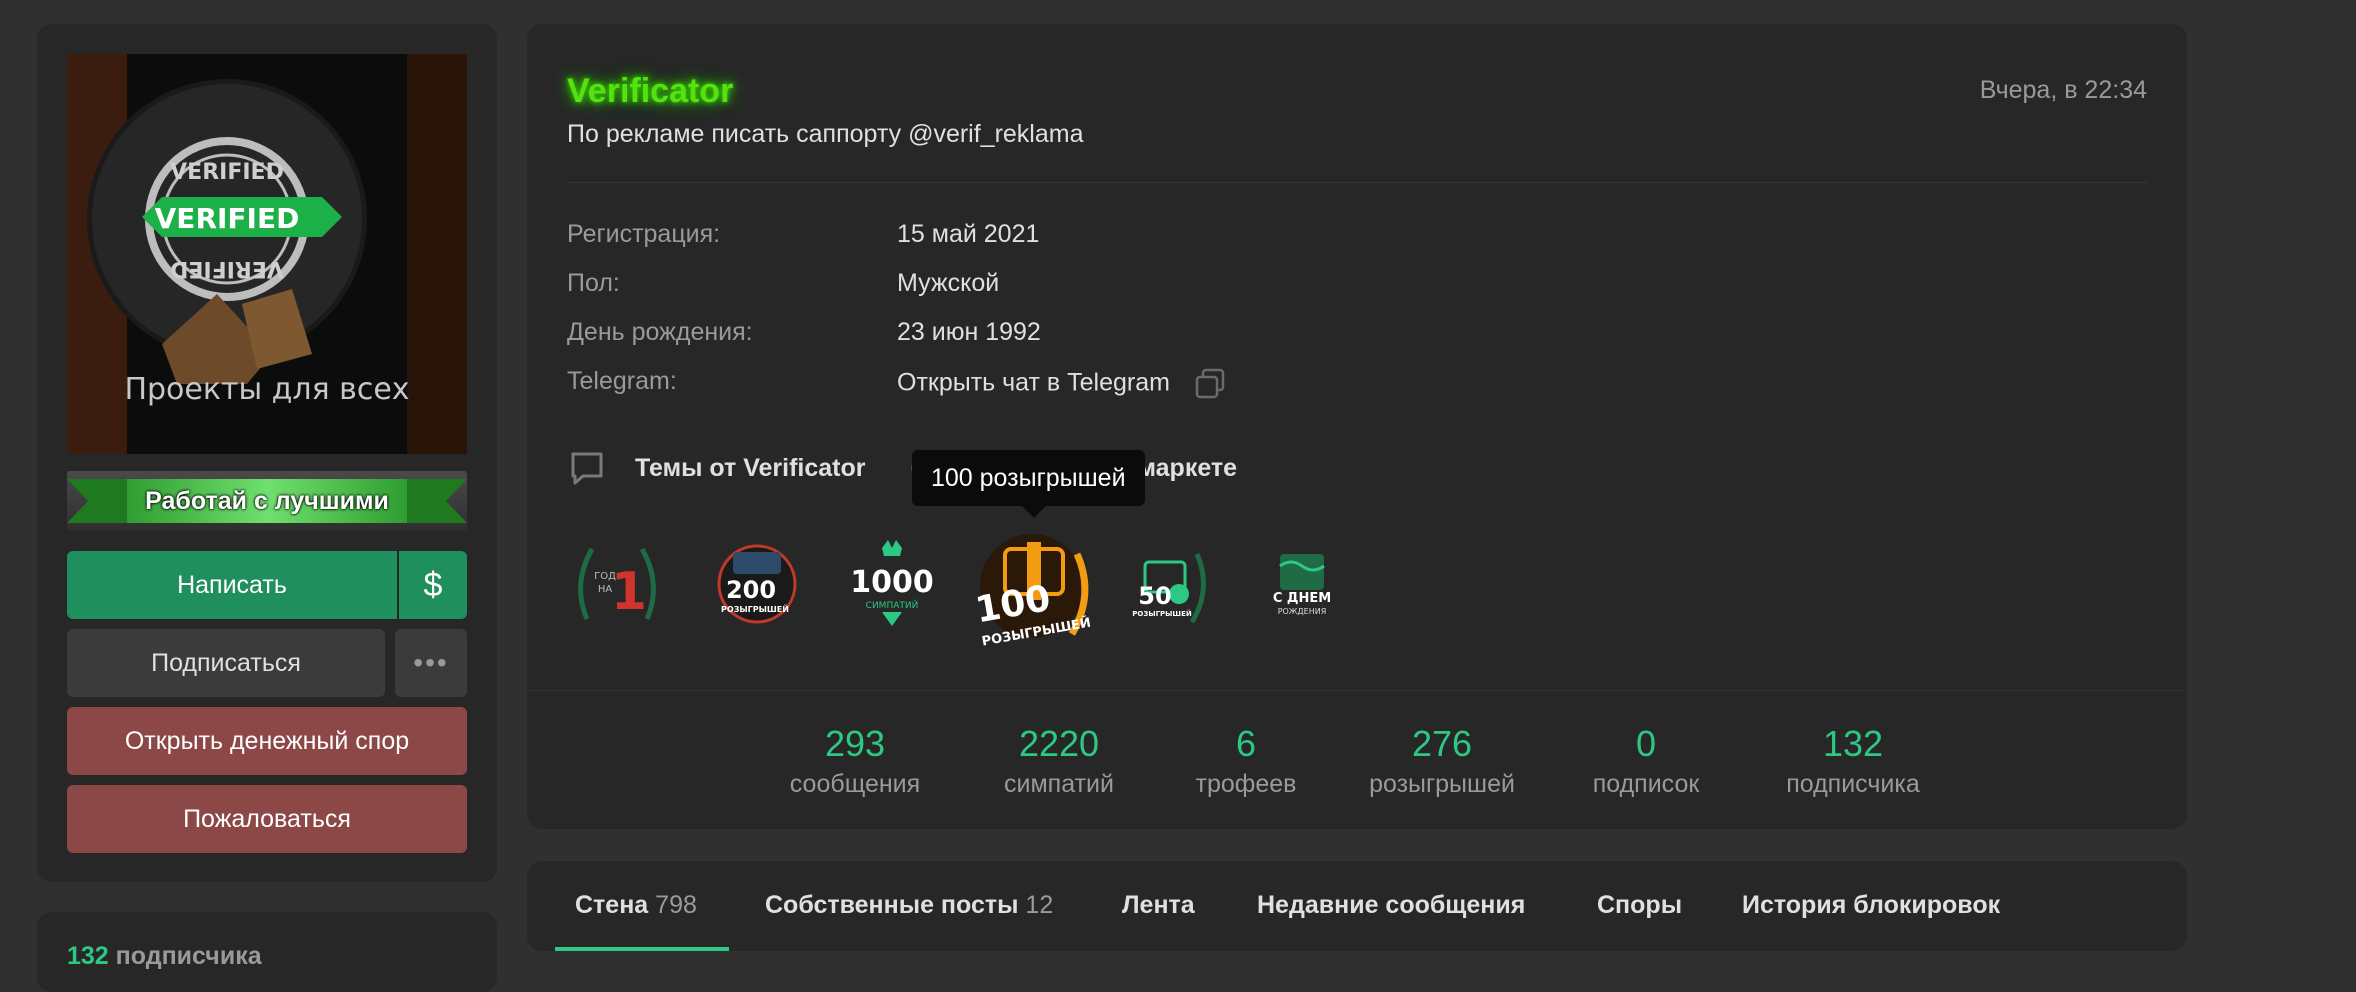  What do you see at coordinates (1853, 784) in the screenshot?
I see `stat-label: подписчика` at bounding box center [1853, 784].